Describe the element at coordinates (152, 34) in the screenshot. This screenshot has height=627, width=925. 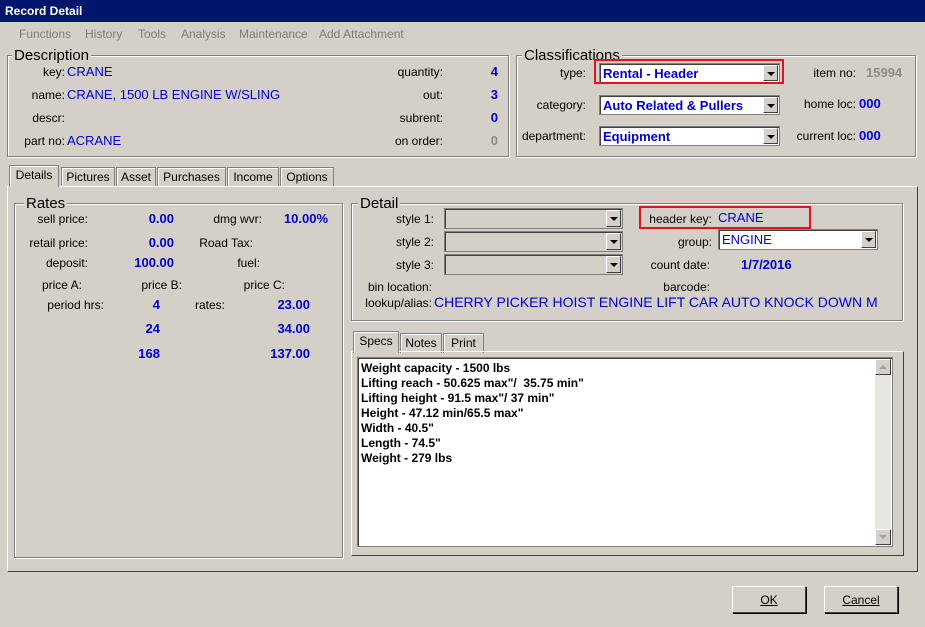
I see `menu-tools: Tools` at that location.